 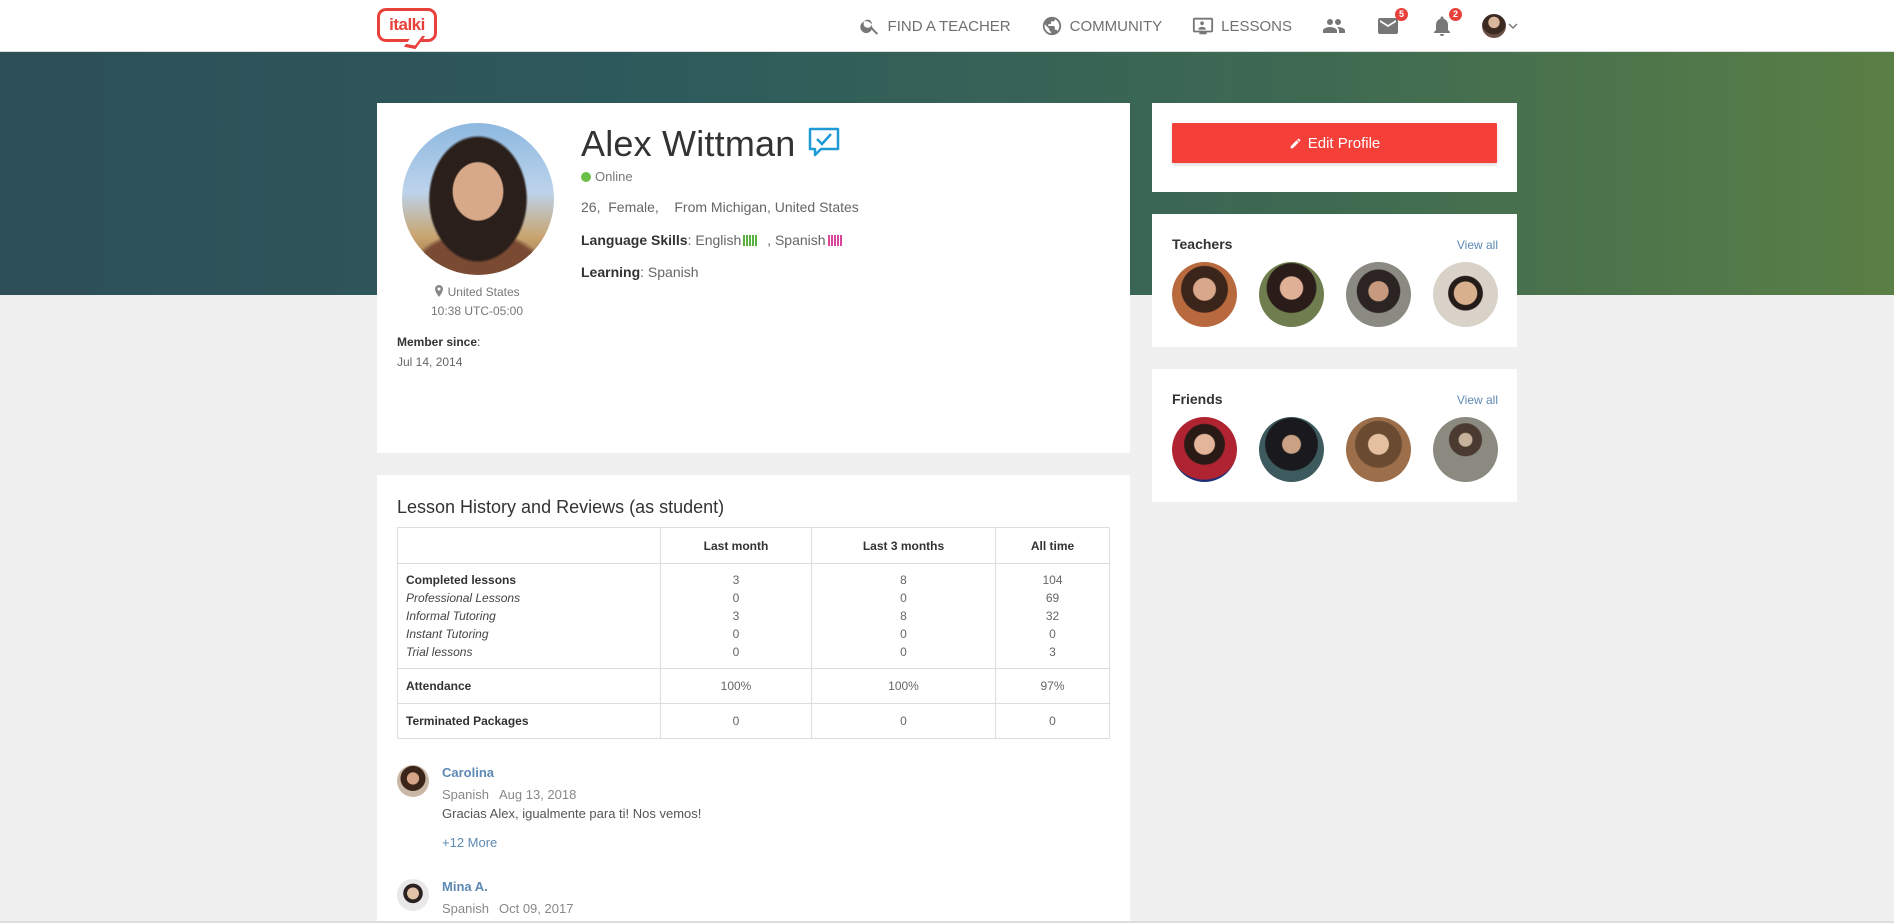 What do you see at coordinates (1494, 26) in the screenshot?
I see `avatar` at bounding box center [1494, 26].